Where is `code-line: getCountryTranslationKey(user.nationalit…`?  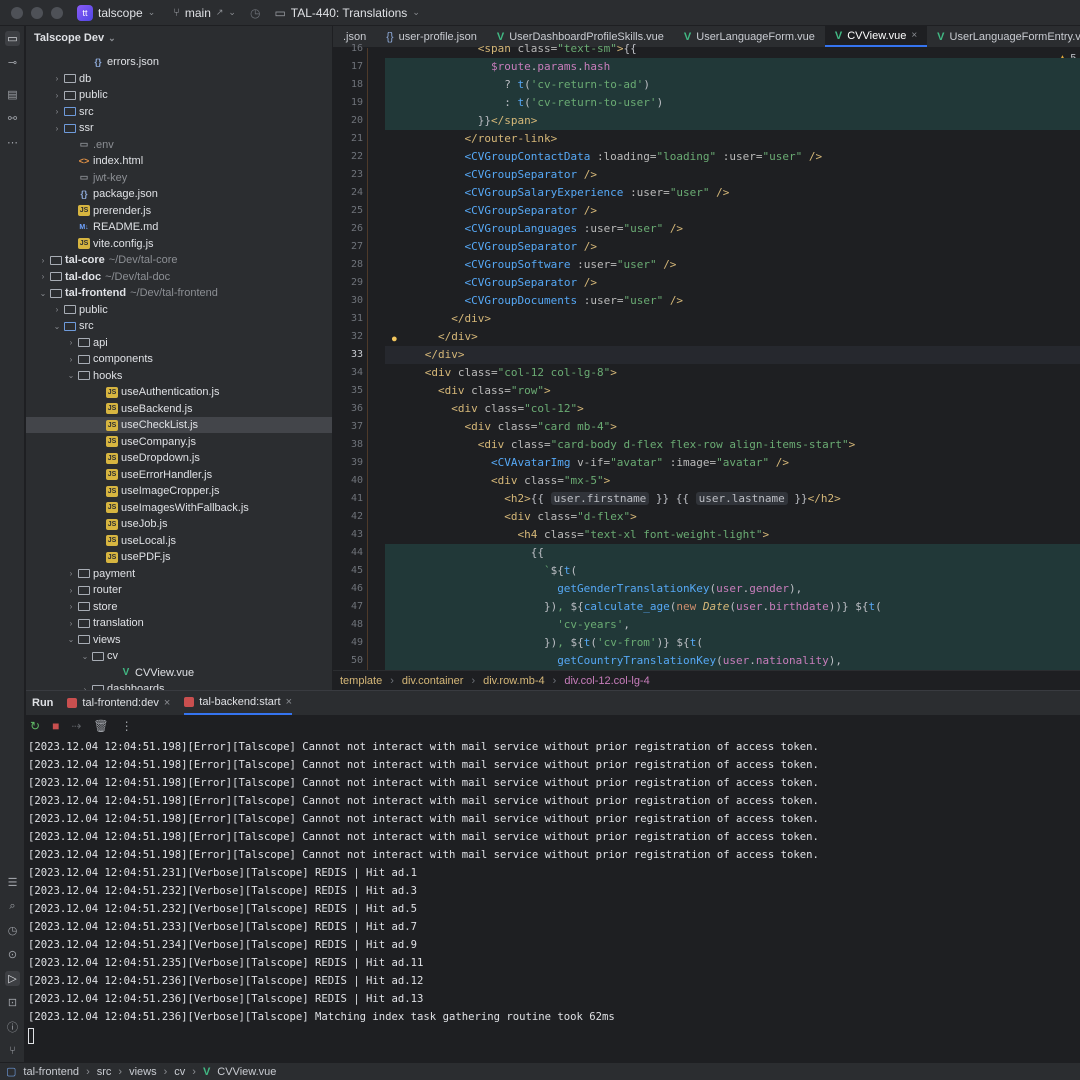 code-line: getCountryTranslationKey(user.nationalit… is located at coordinates (732, 661).